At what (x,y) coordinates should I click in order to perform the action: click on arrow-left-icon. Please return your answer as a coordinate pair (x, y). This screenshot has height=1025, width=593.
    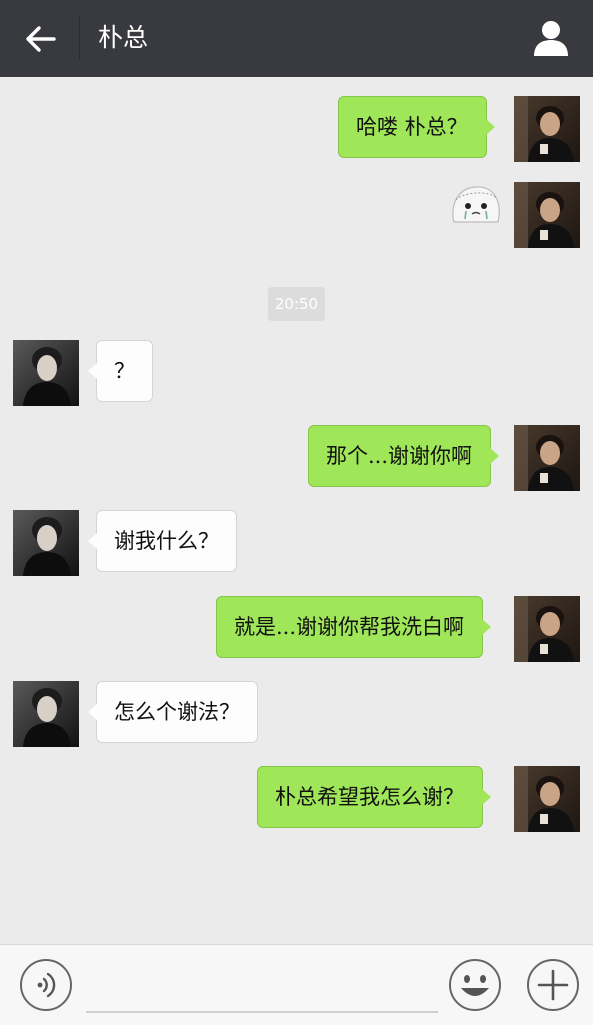
    Looking at the image, I should click on (41, 39).